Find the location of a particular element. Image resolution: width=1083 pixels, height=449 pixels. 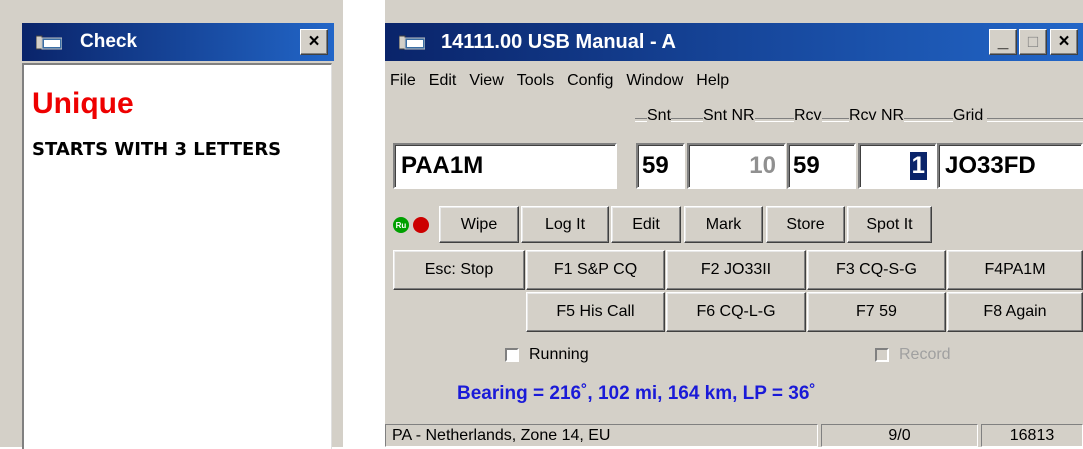

running-label: Running is located at coordinates (559, 354).